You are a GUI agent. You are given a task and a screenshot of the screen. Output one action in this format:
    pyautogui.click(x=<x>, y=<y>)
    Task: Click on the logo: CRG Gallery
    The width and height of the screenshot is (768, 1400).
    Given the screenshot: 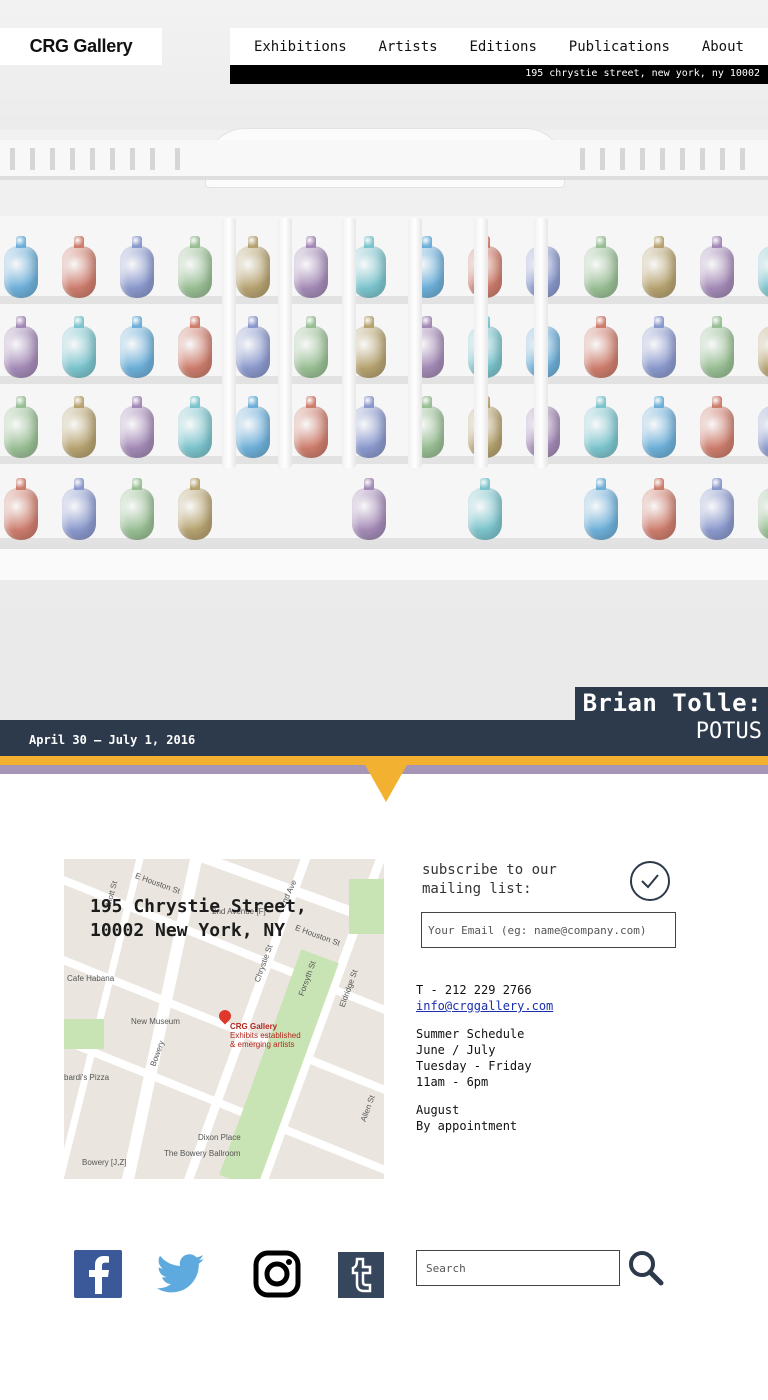 What is the action you would take?
    pyautogui.click(x=81, y=46)
    